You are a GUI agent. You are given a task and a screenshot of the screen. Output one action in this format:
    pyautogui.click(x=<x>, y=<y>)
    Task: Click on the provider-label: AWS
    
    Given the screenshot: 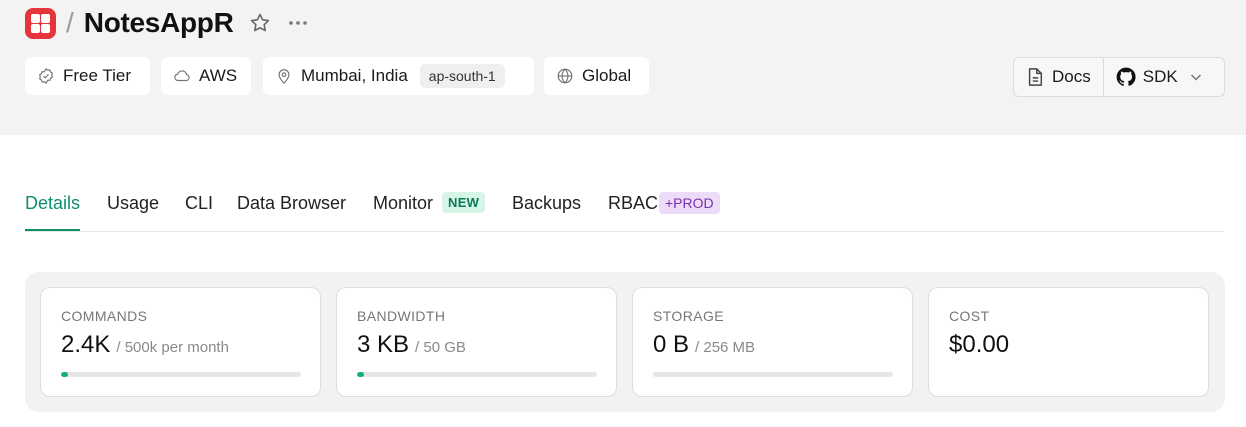 What is the action you would take?
    pyautogui.click(x=218, y=75)
    